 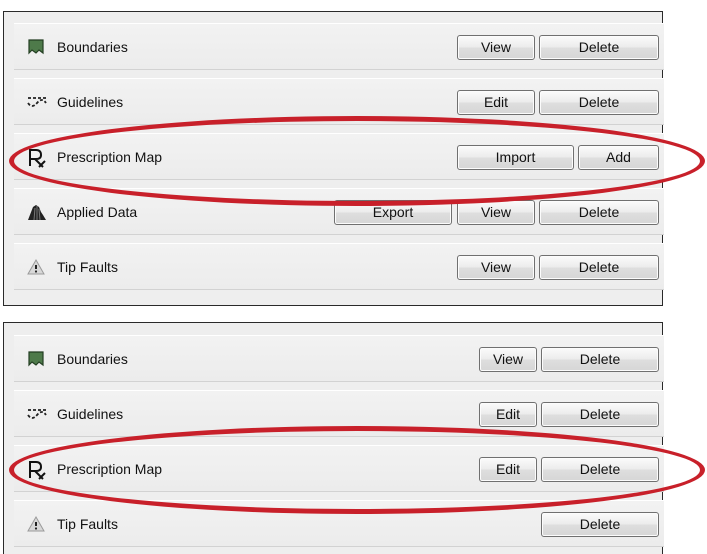 What do you see at coordinates (618, 157) in the screenshot?
I see `add-button: Add` at bounding box center [618, 157].